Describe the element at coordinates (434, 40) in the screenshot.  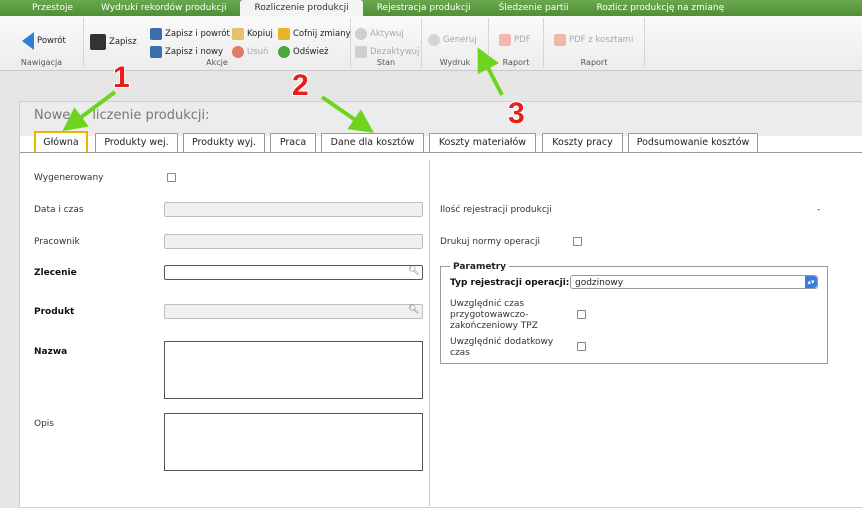
I see `gears-icon` at that location.